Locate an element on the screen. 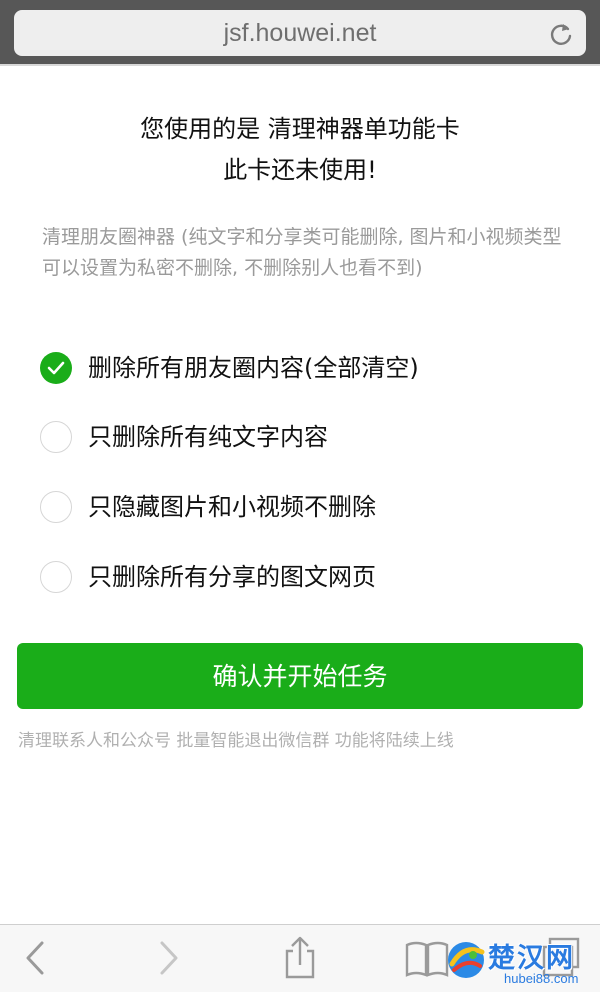  address-bar: jsf.houwei.net is located at coordinates (300, 33).